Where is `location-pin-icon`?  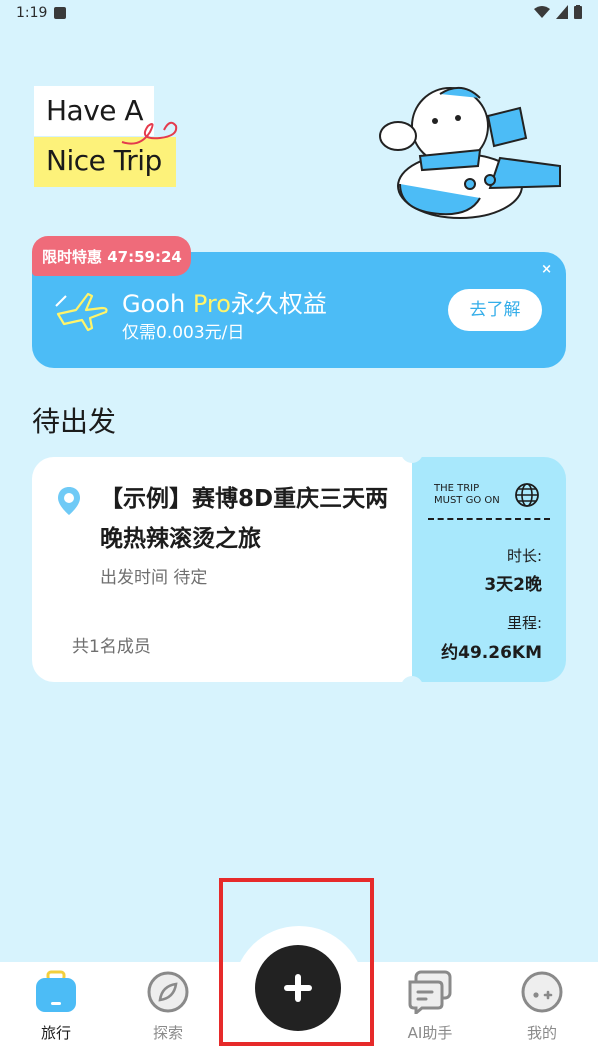
location-pin-icon is located at coordinates (69, 501).